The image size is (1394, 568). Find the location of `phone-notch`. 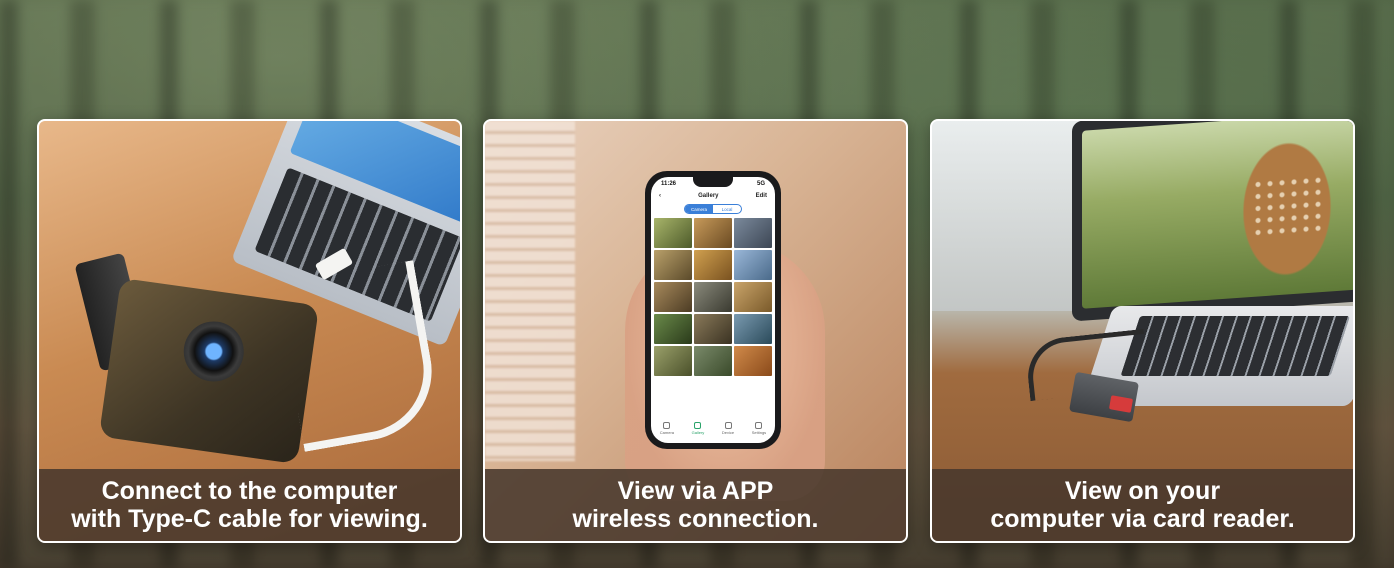

phone-notch is located at coordinates (713, 182).